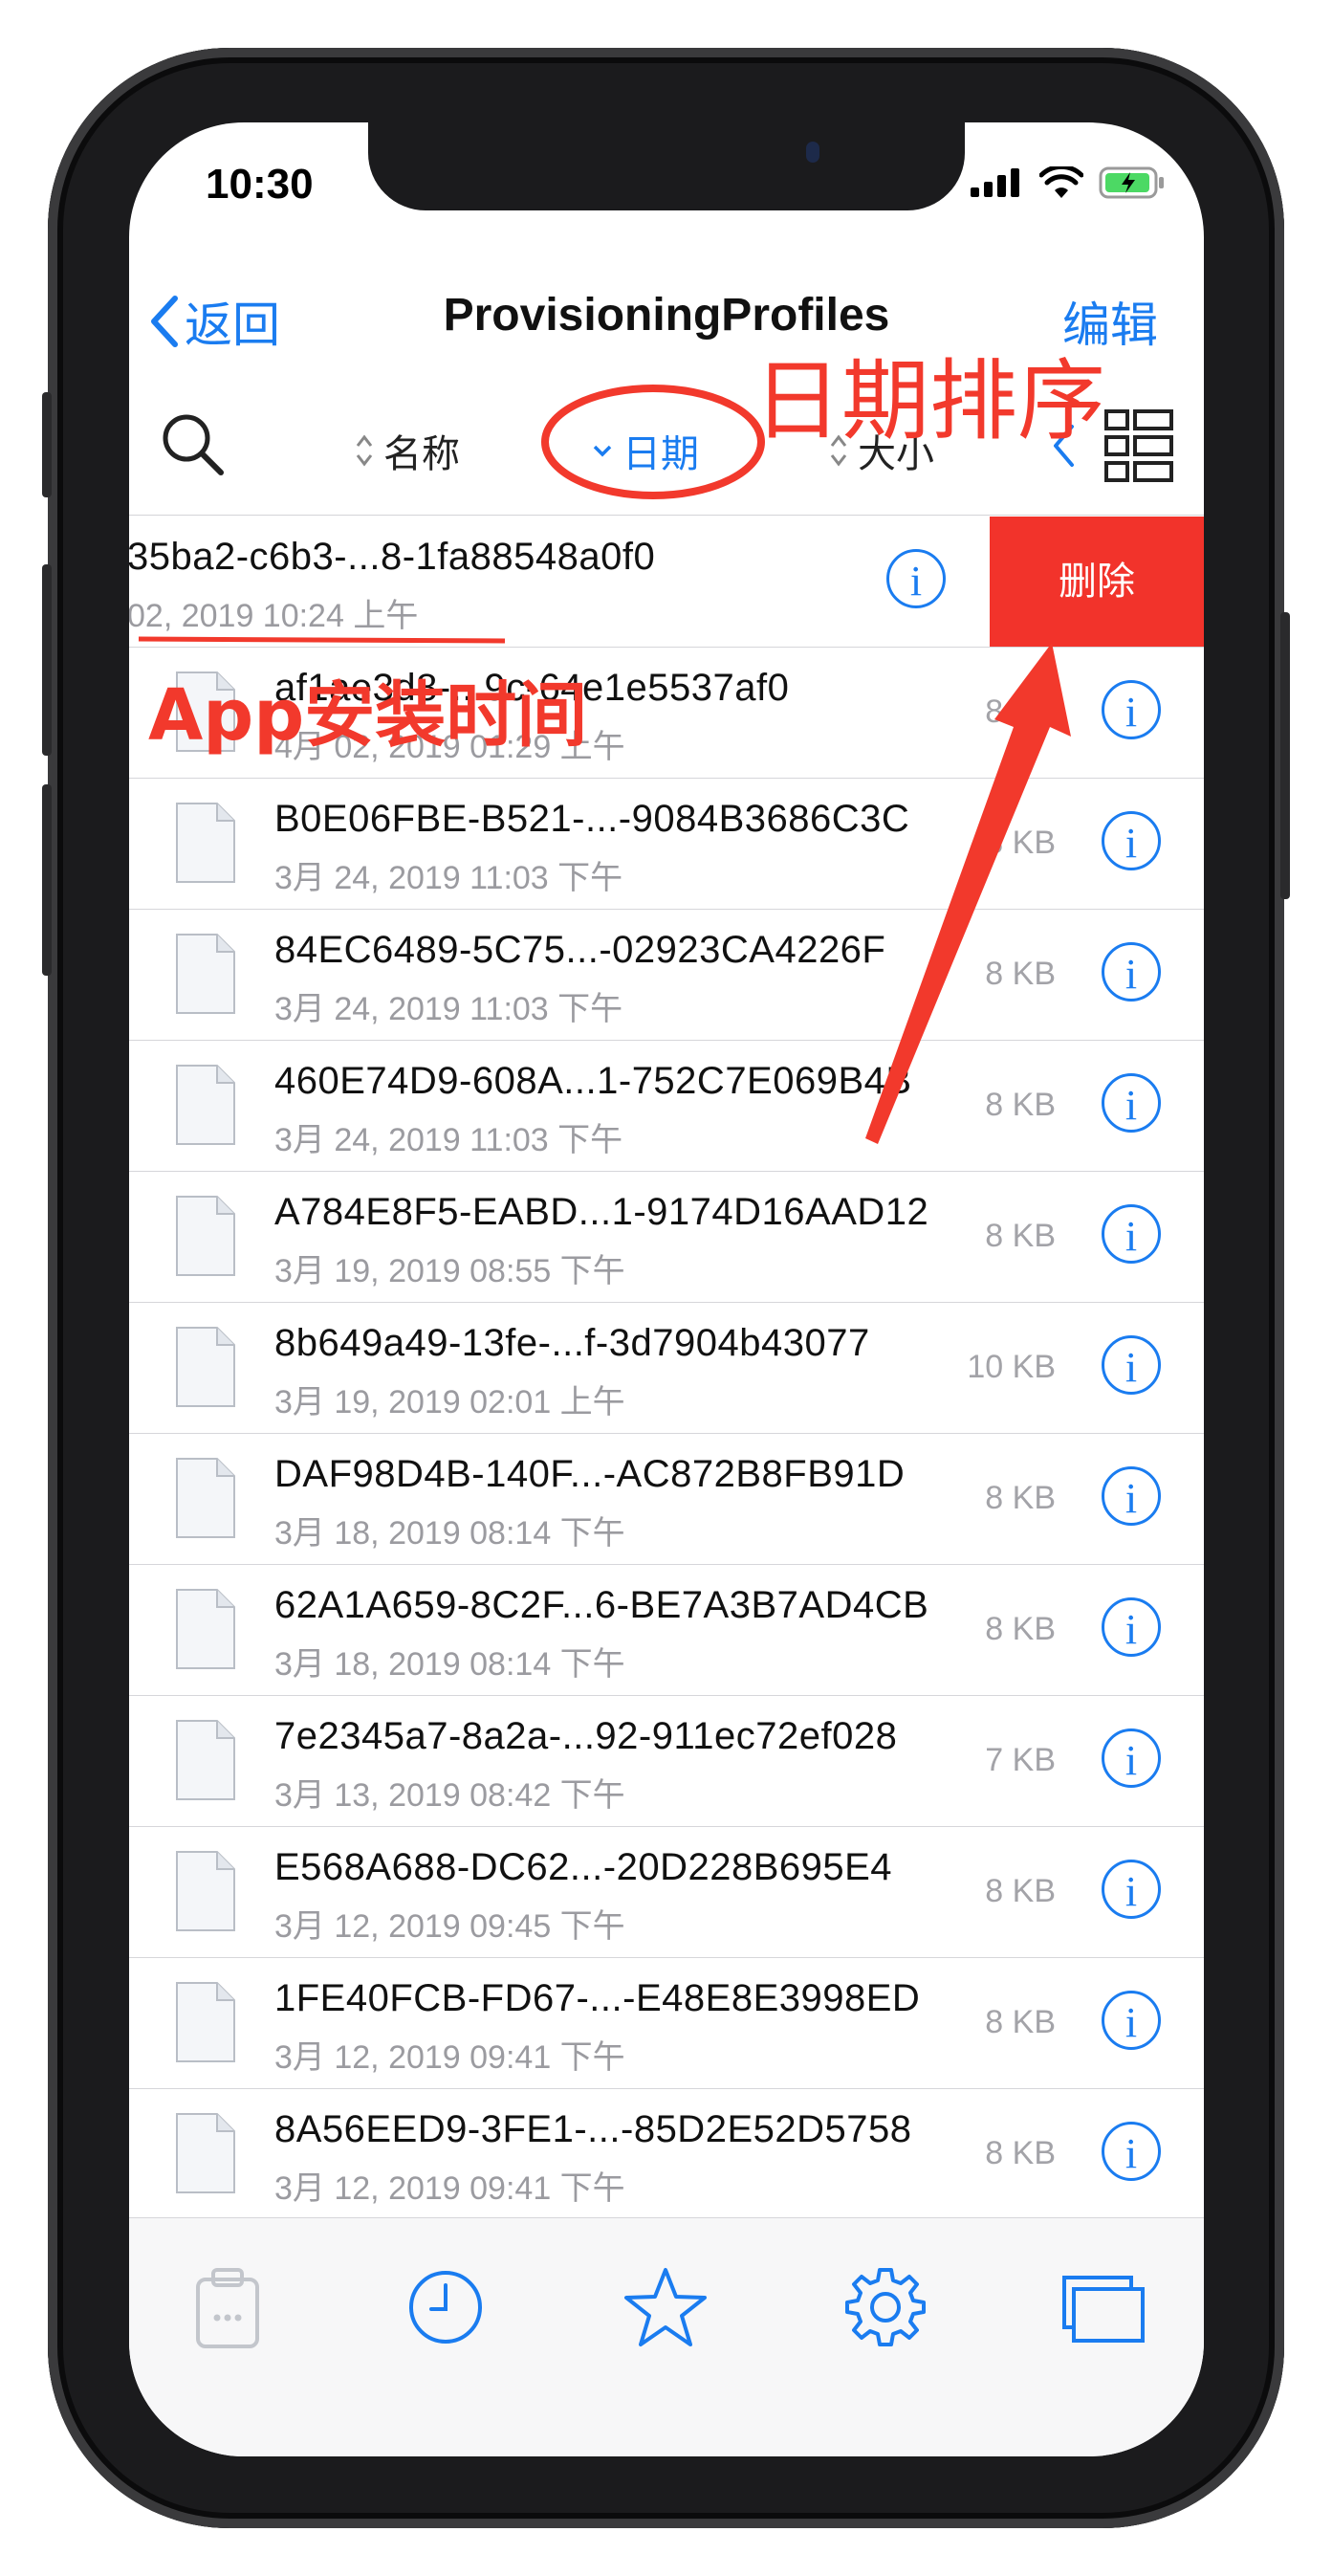 The width and height of the screenshot is (1332, 2576). I want to click on sort-name-label: 名称, so click(421, 454).